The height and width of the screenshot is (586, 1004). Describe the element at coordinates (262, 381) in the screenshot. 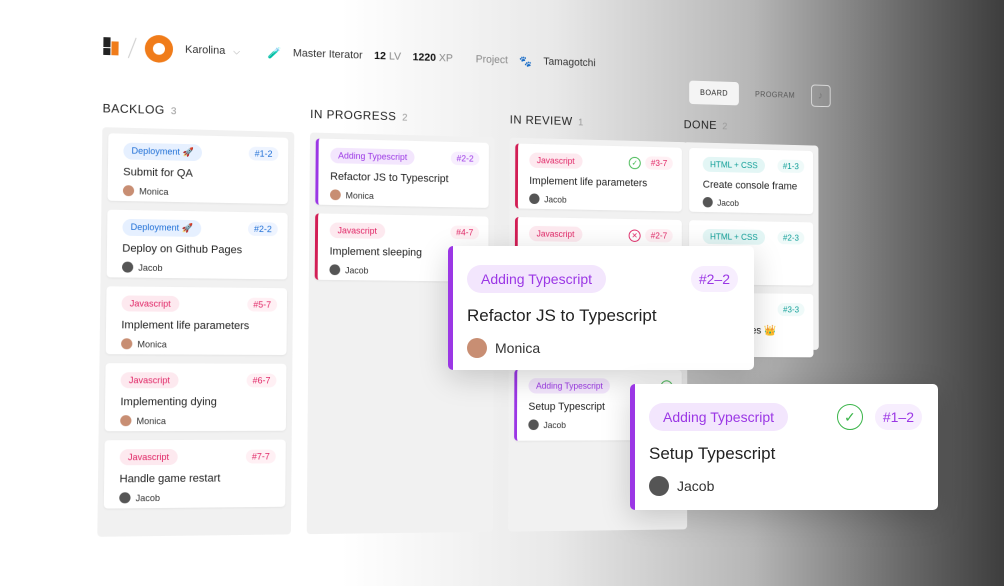

I see `task-number: #6-7` at that location.